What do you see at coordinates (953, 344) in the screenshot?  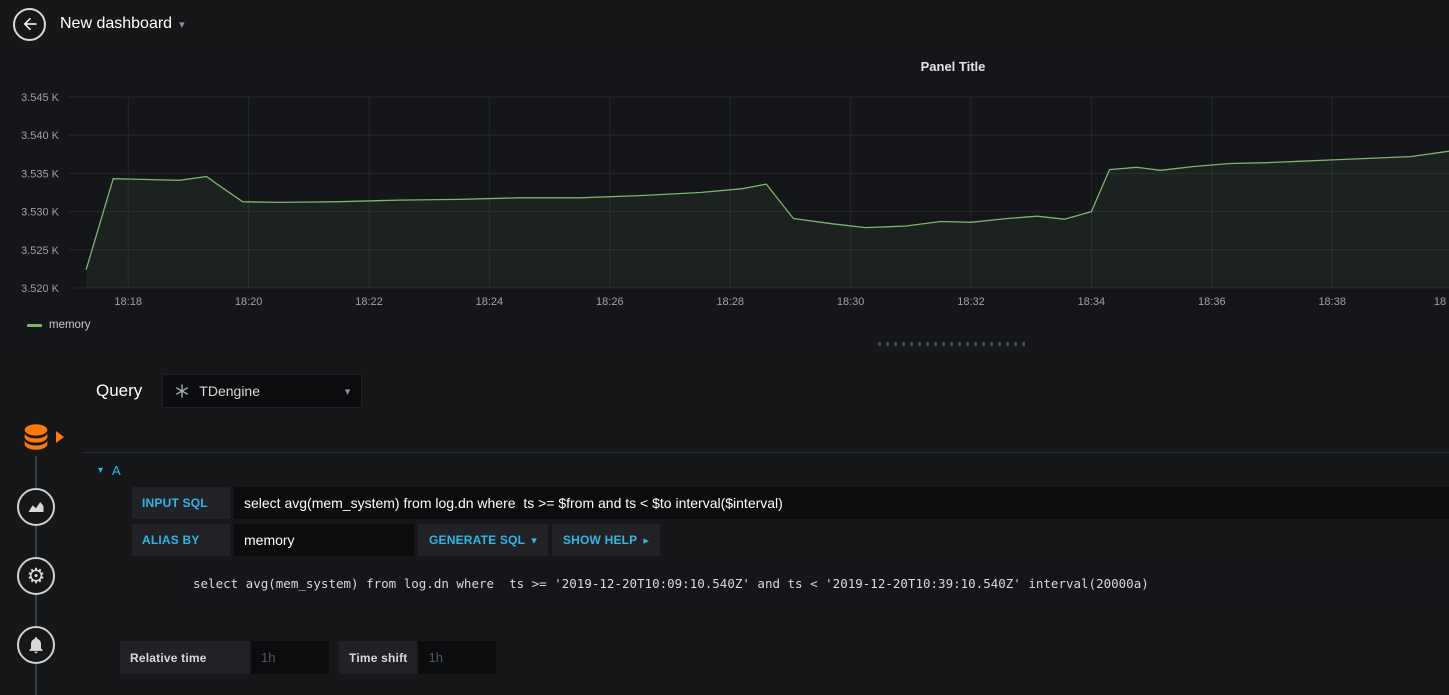 I see `panel-resize-handle` at bounding box center [953, 344].